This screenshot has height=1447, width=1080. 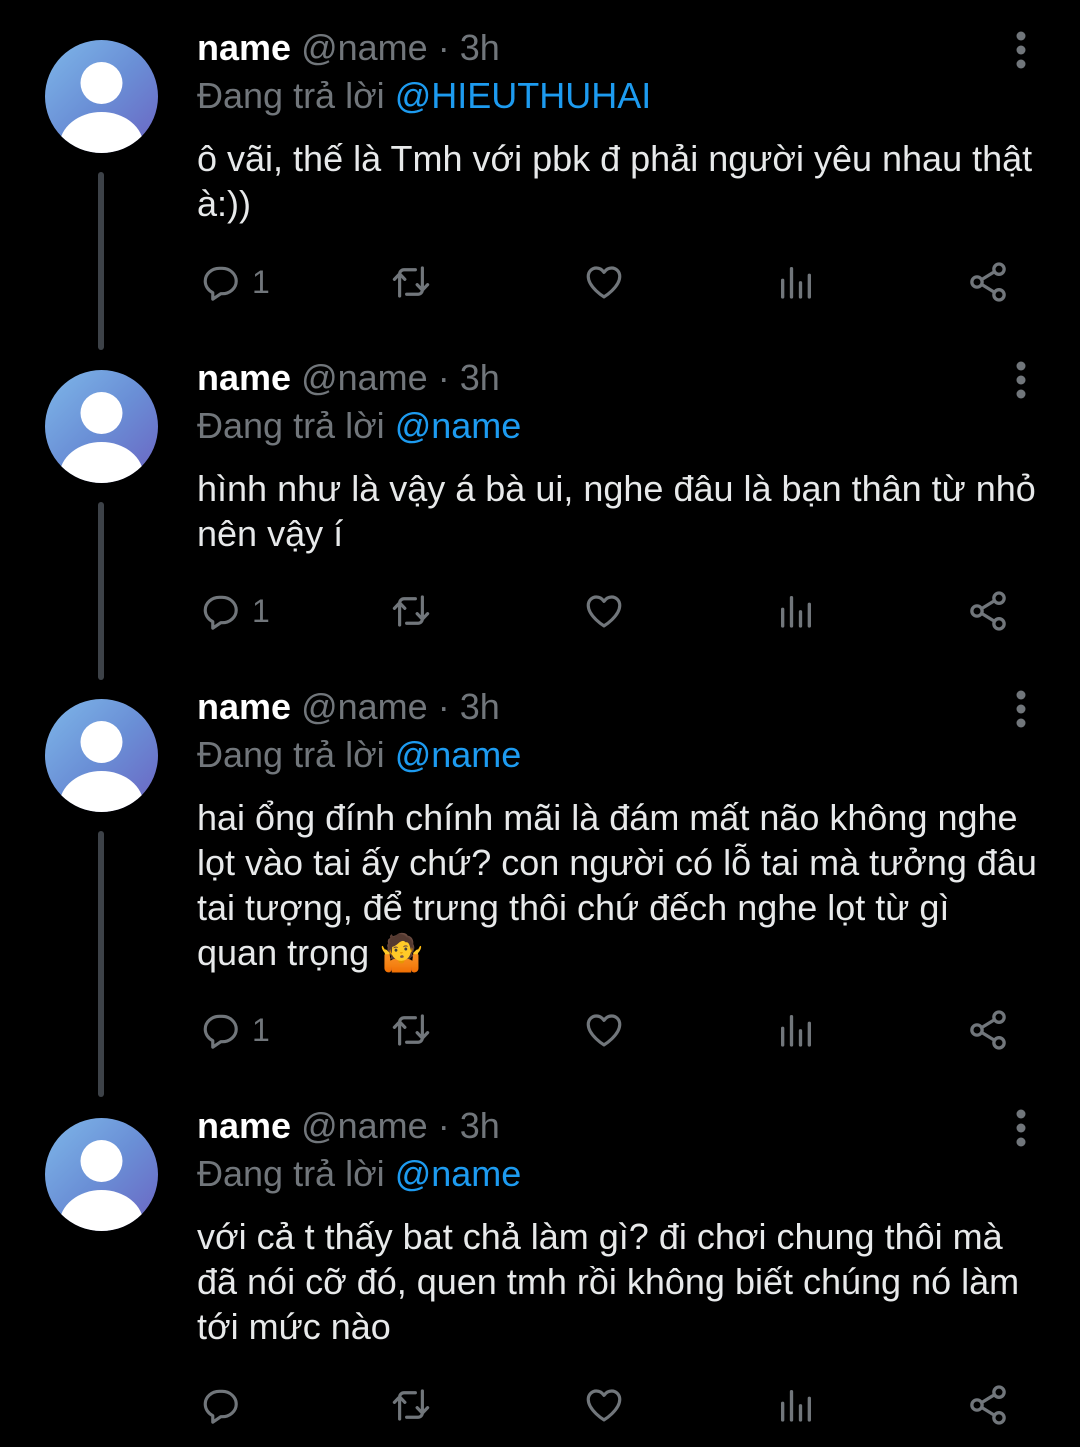 I want to click on mention-link: @HIEUTHUHAI, so click(x=523, y=95).